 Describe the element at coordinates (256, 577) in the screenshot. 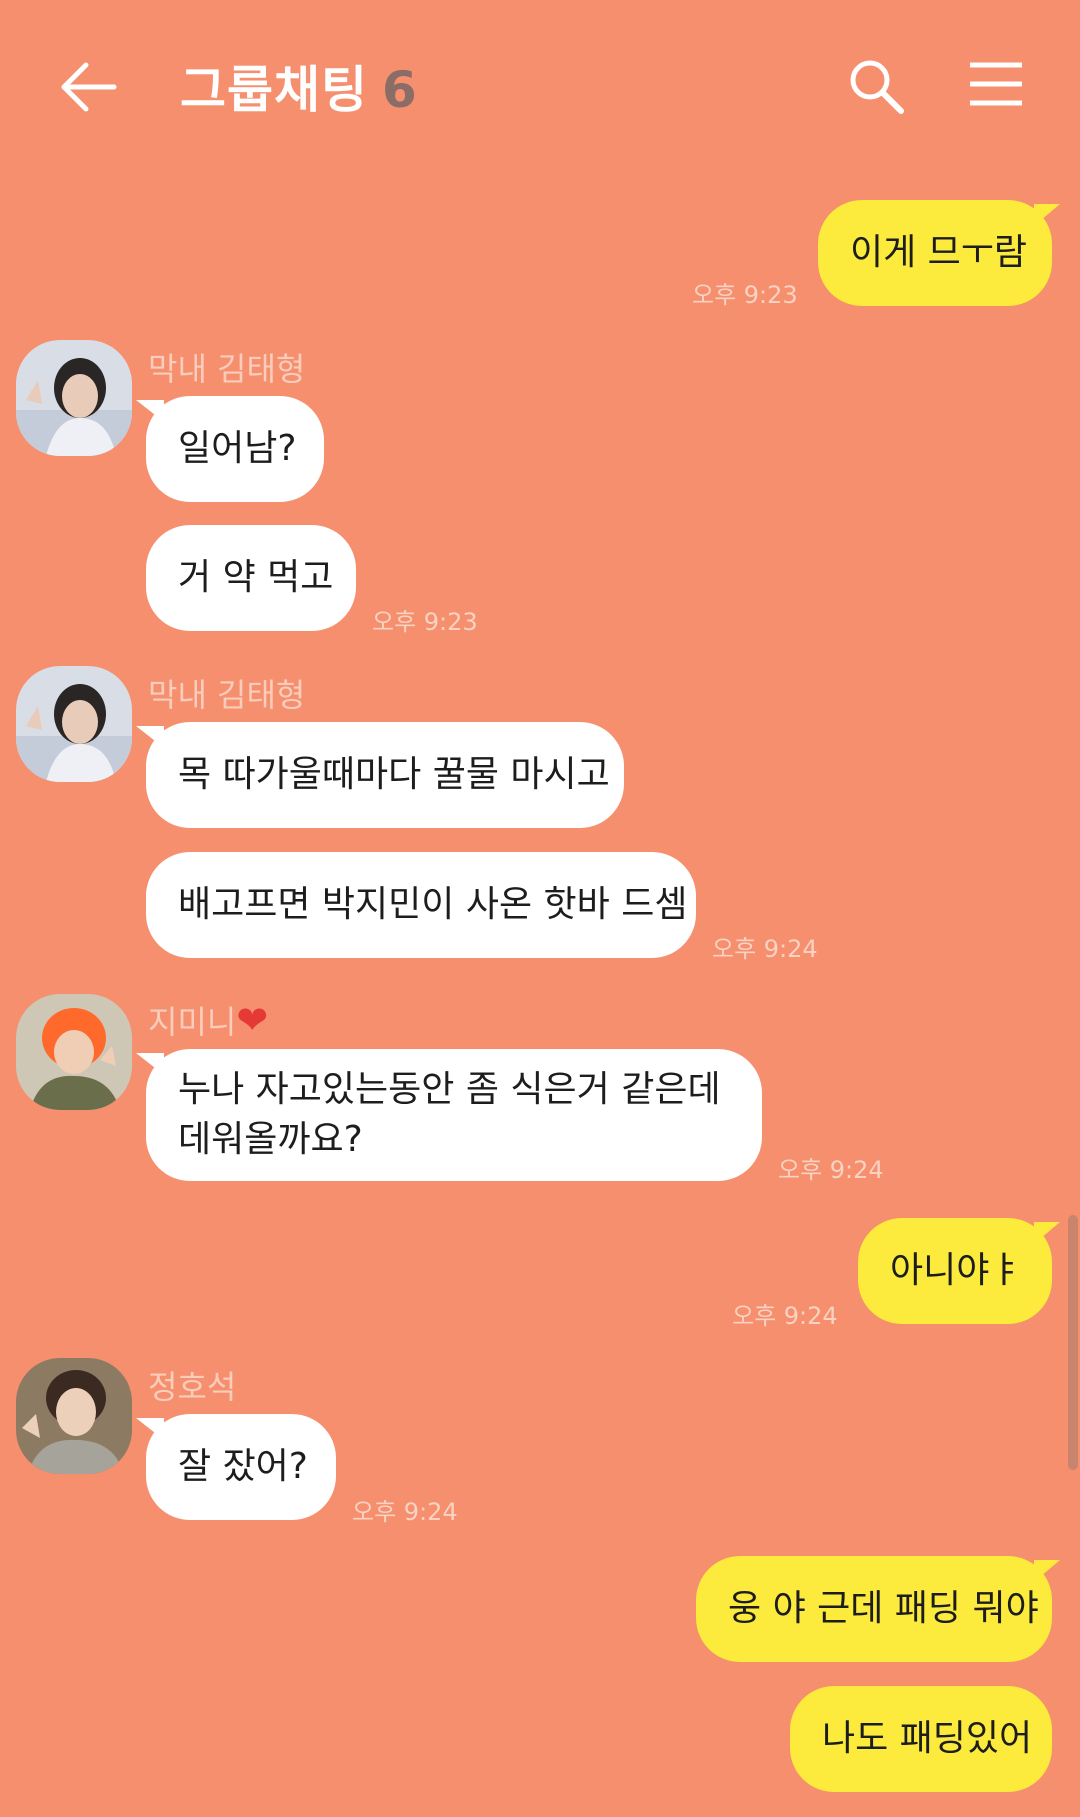

I see `message-text: 거 약 먹고` at that location.